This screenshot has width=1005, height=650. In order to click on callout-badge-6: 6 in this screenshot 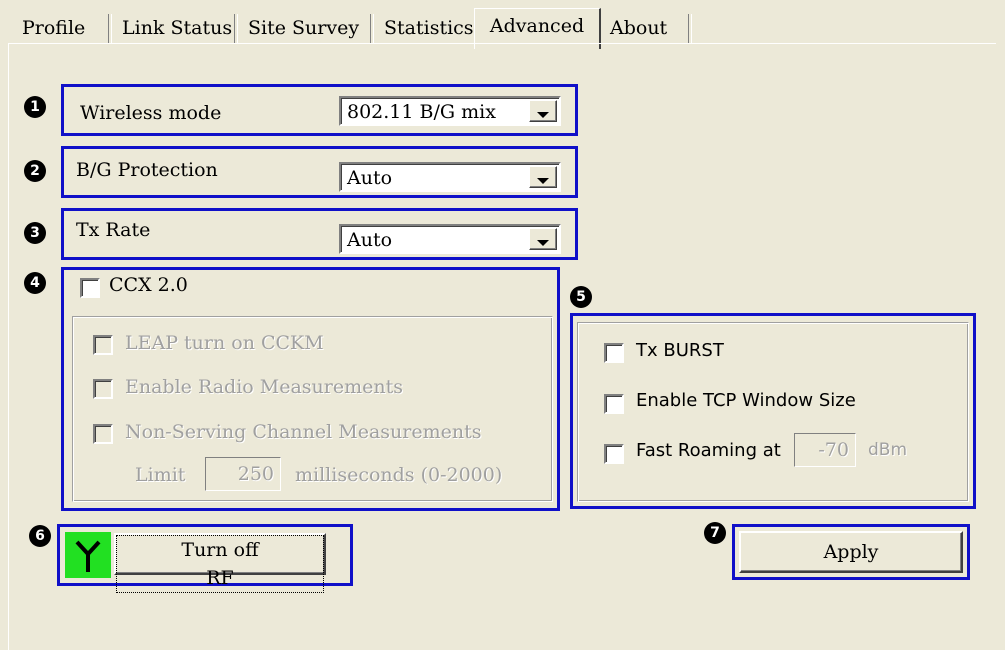, I will do `click(40, 536)`.